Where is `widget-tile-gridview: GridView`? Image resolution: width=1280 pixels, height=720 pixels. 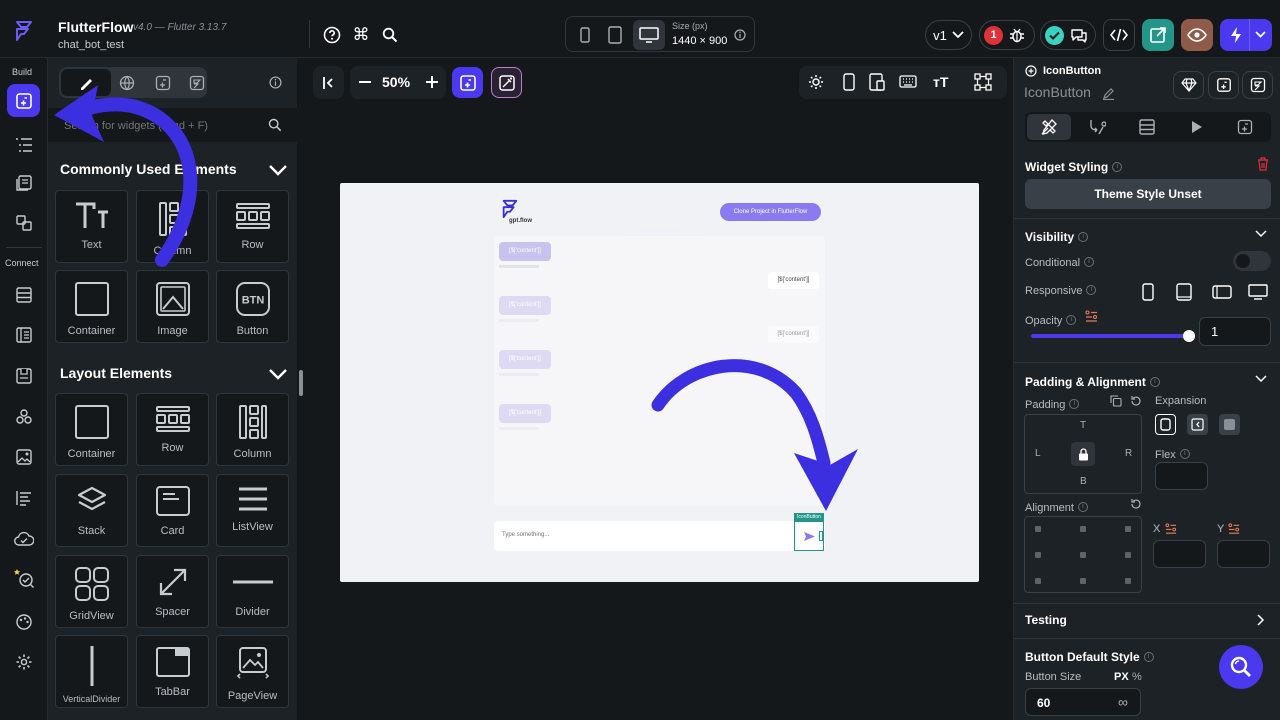
widget-tile-gridview: GridView is located at coordinates (91, 591).